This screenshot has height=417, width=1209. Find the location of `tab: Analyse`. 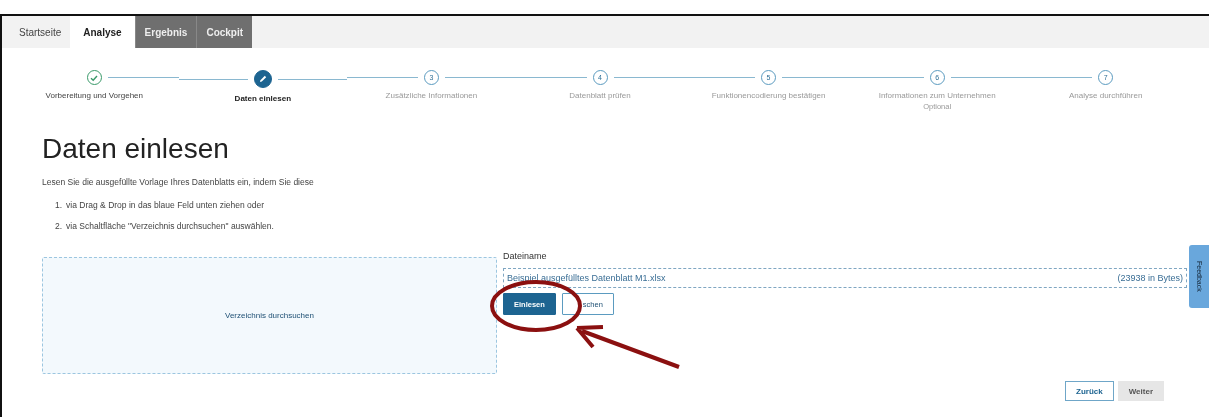

tab: Analyse is located at coordinates (102, 32).